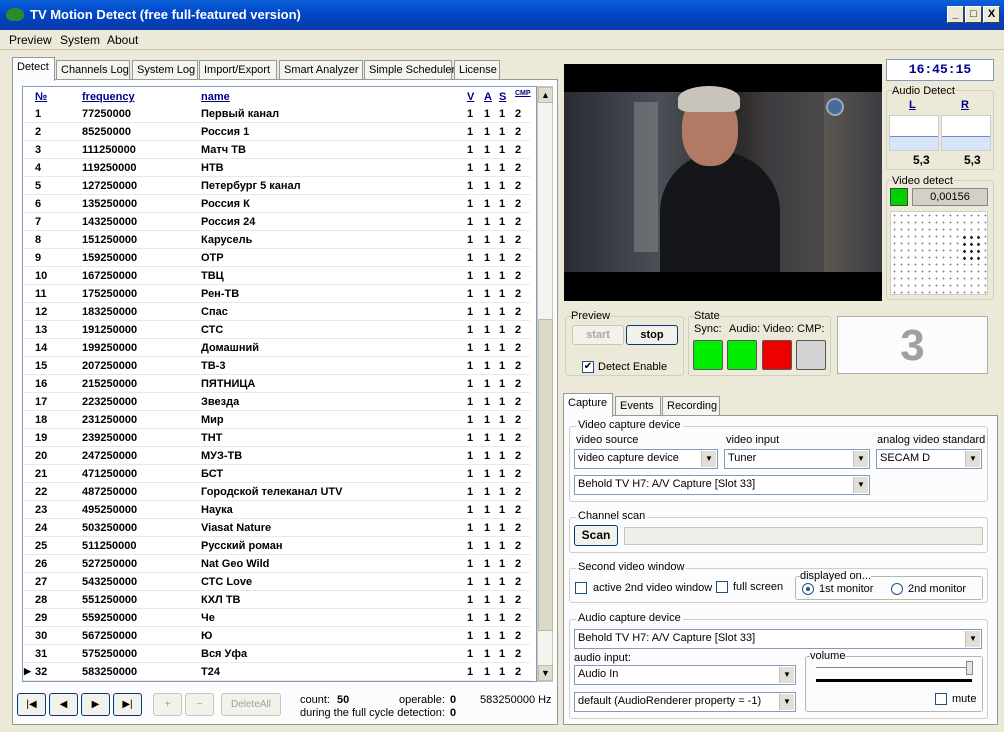  What do you see at coordinates (276, 330) in the screenshot?
I see `table-row: 13 191250000 СТС 1 1 1 2` at bounding box center [276, 330].